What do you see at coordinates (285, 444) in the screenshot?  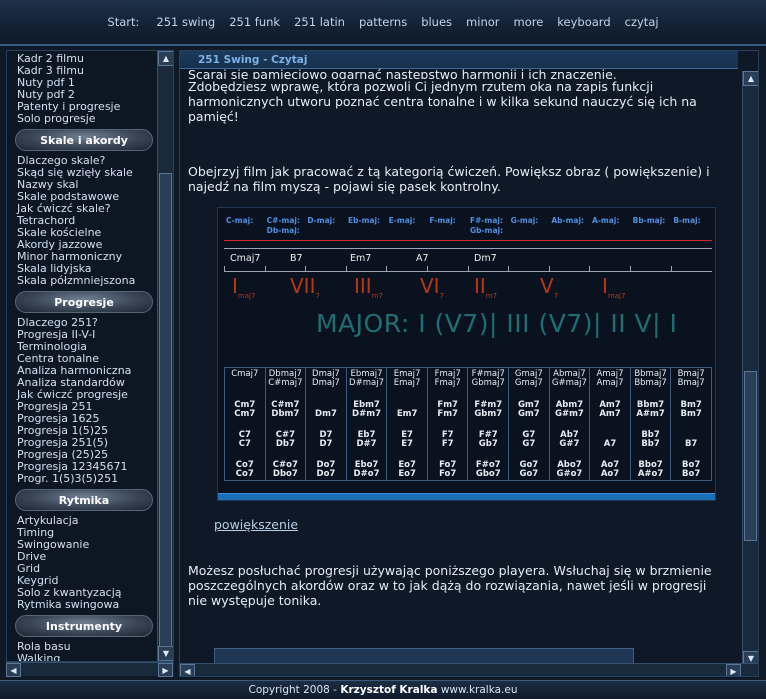 I see `chord-grid-cell: Db7` at bounding box center [285, 444].